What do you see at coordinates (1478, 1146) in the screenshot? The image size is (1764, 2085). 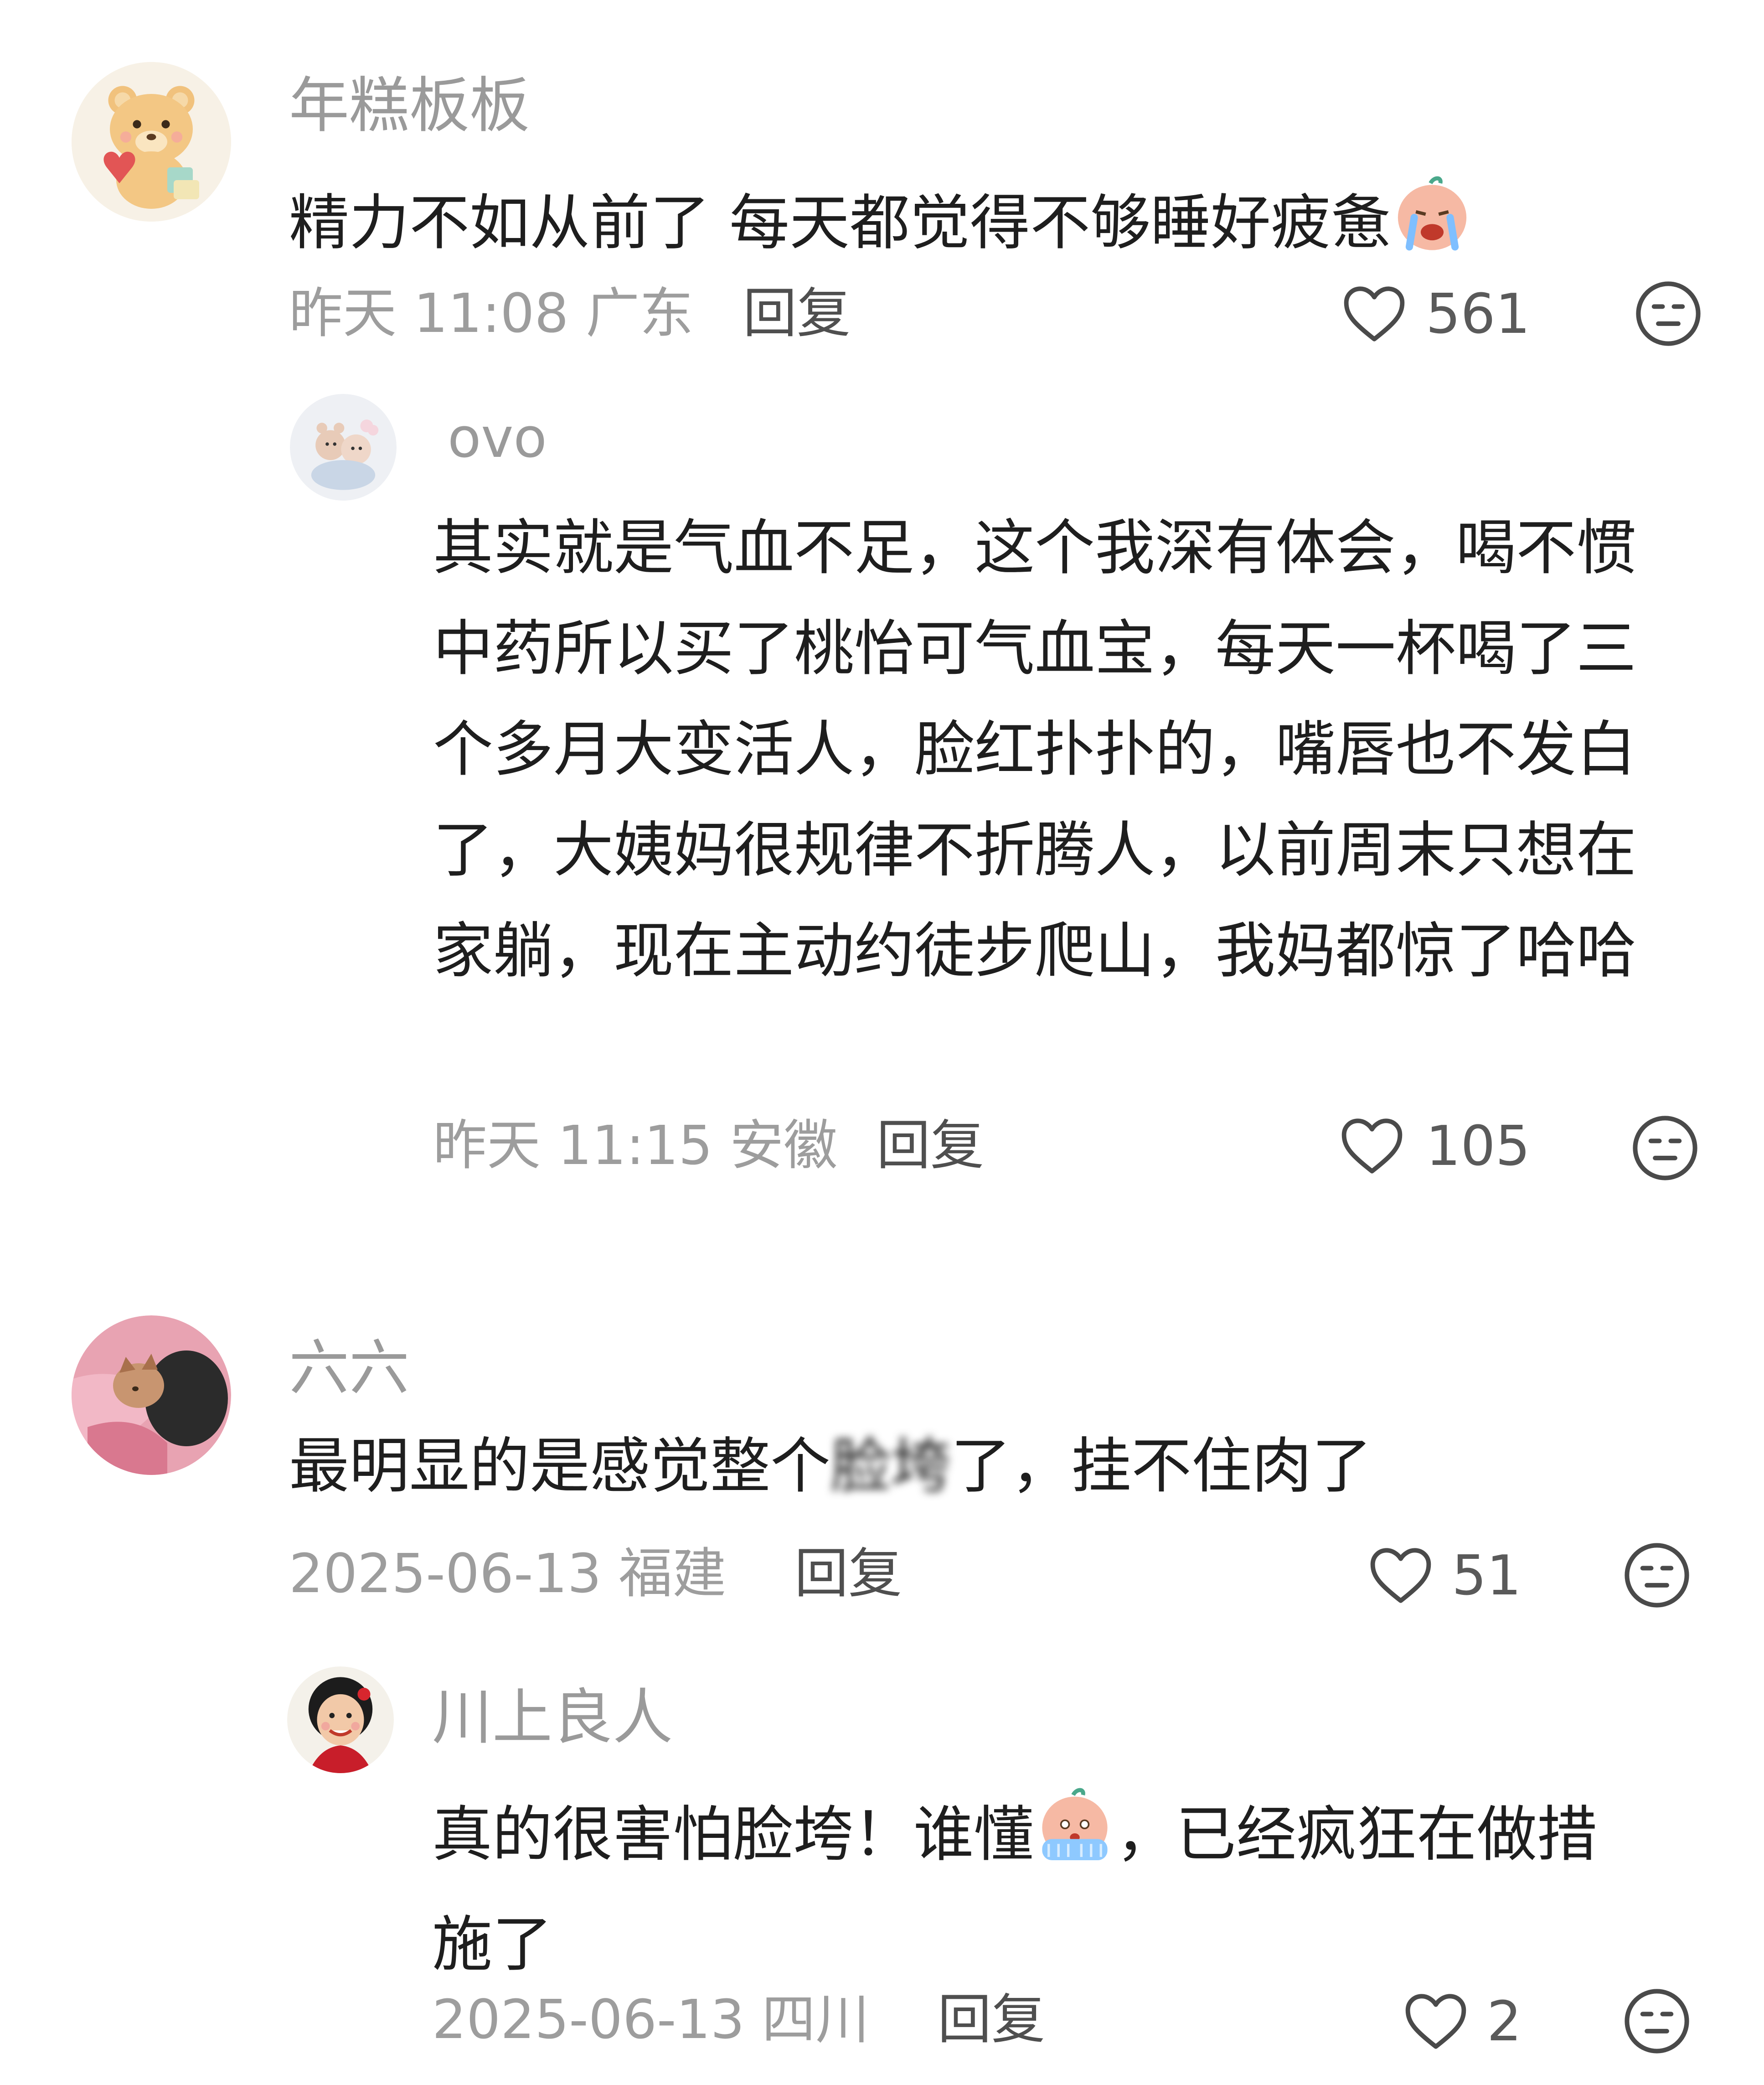 I see `like-count: 105` at bounding box center [1478, 1146].